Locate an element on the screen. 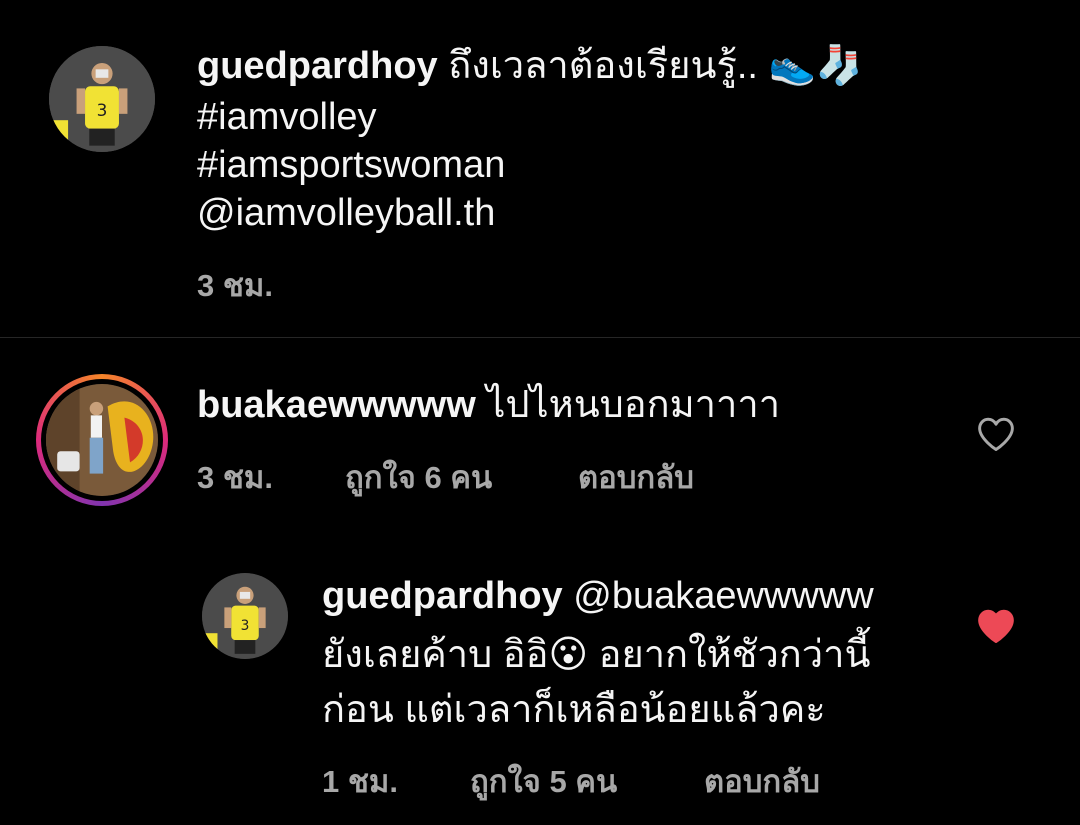  comment-1-username: buakaewwwww is located at coordinates (336, 405).